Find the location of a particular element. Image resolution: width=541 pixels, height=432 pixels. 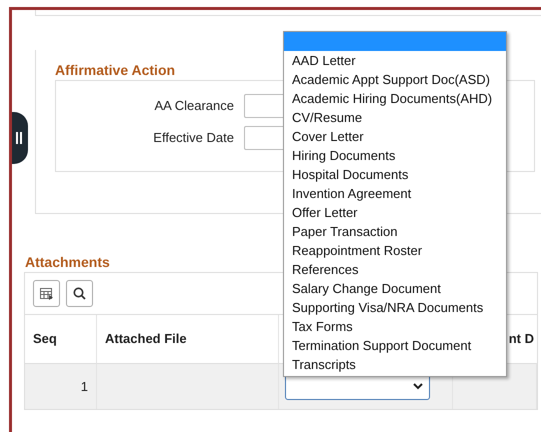

table-cell: 1 is located at coordinates (61, 386).